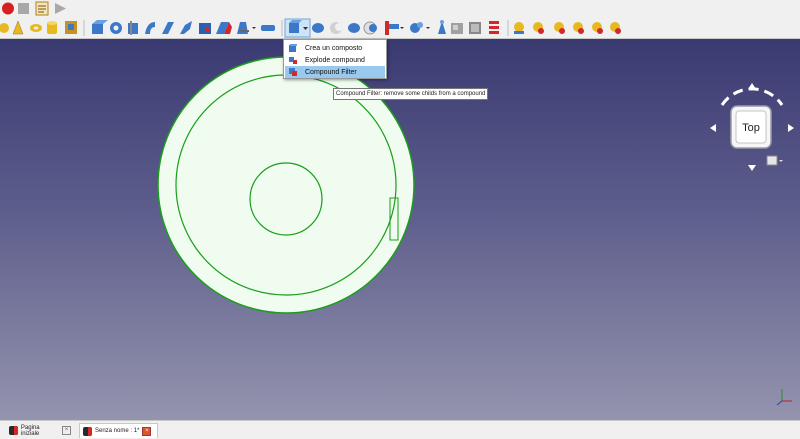  I want to click on menu-item-compound-filter: Compound Filter, so click(335, 72).